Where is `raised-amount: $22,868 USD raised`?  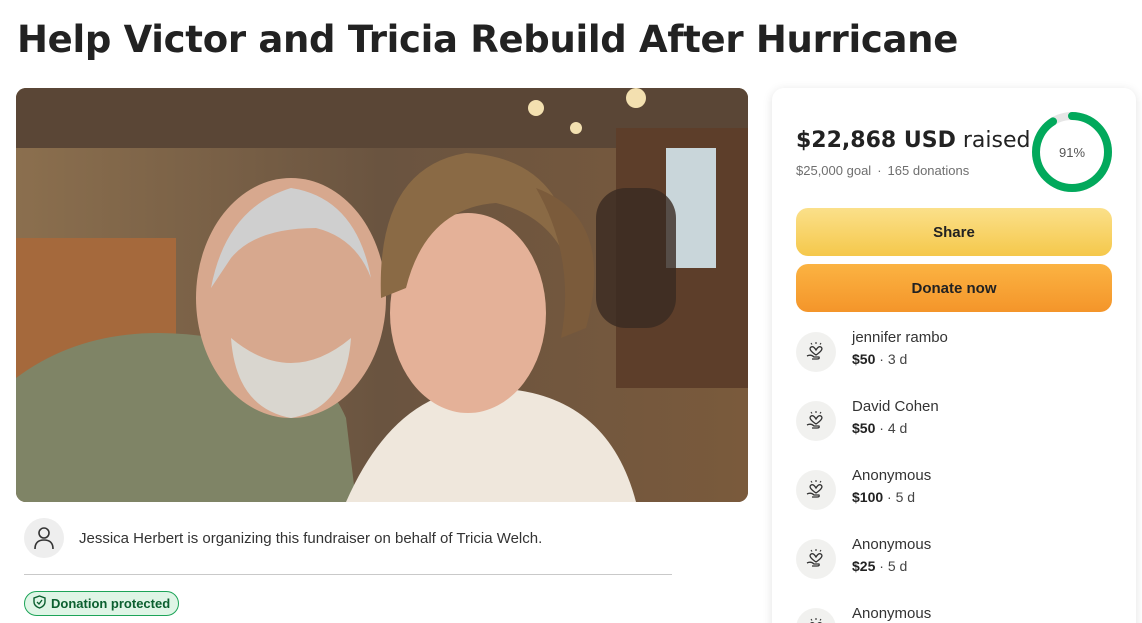 raised-amount: $22,868 USD raised is located at coordinates (913, 140).